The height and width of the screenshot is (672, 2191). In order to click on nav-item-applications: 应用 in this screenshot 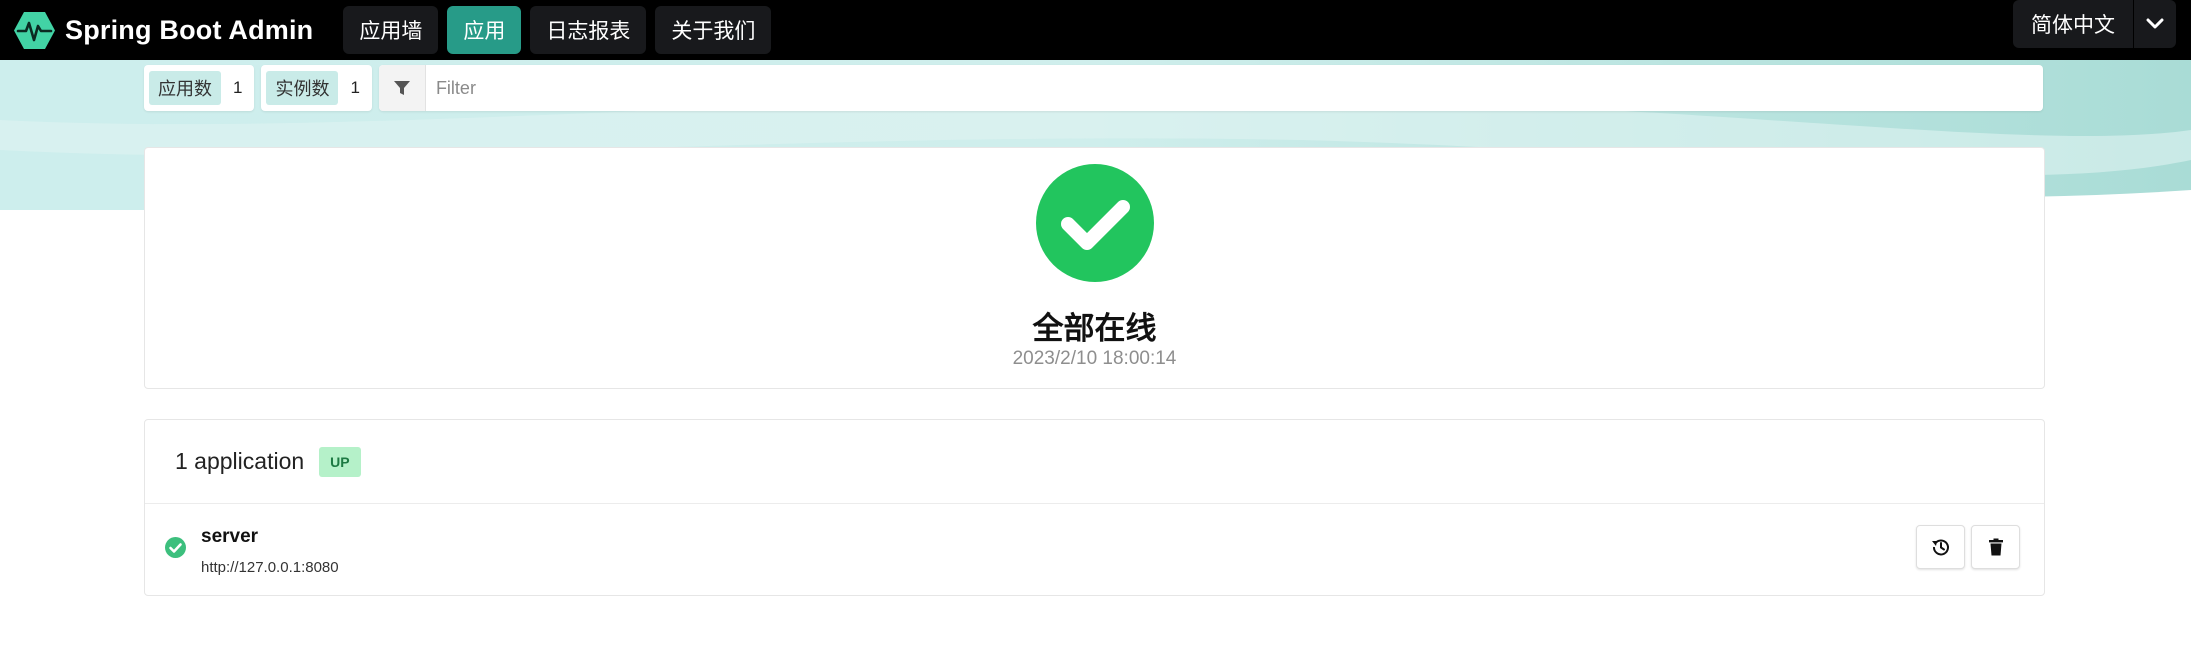, I will do `click(484, 30)`.